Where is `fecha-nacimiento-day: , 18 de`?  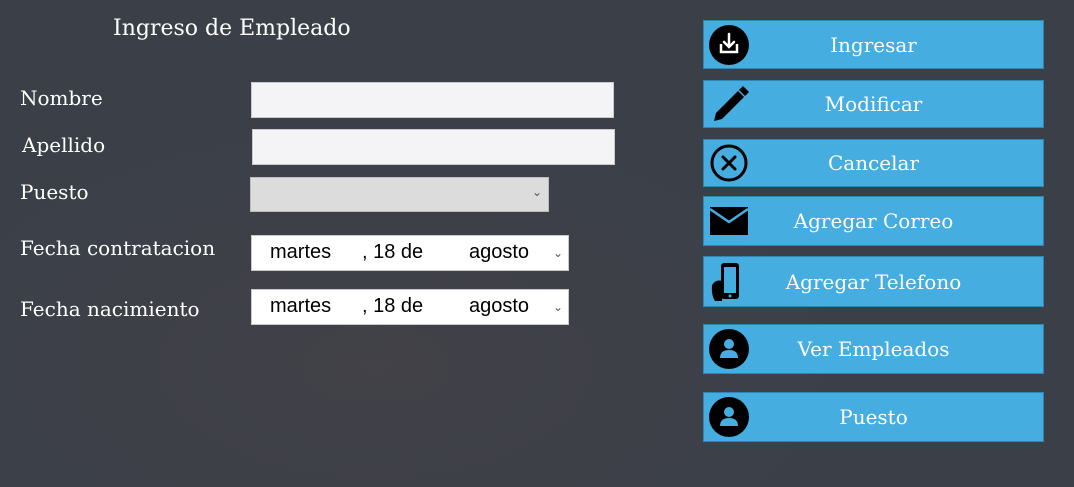
fecha-nacimiento-day: , 18 de is located at coordinates (393, 306).